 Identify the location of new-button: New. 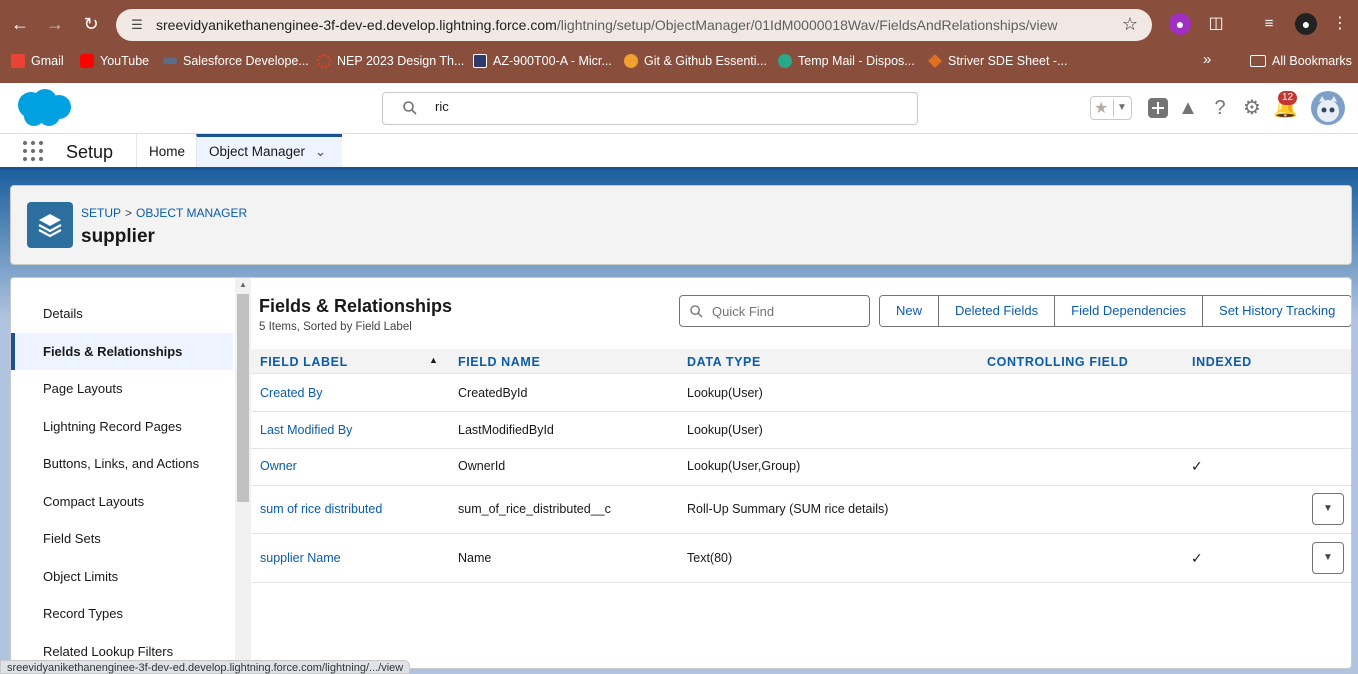
(910, 311).